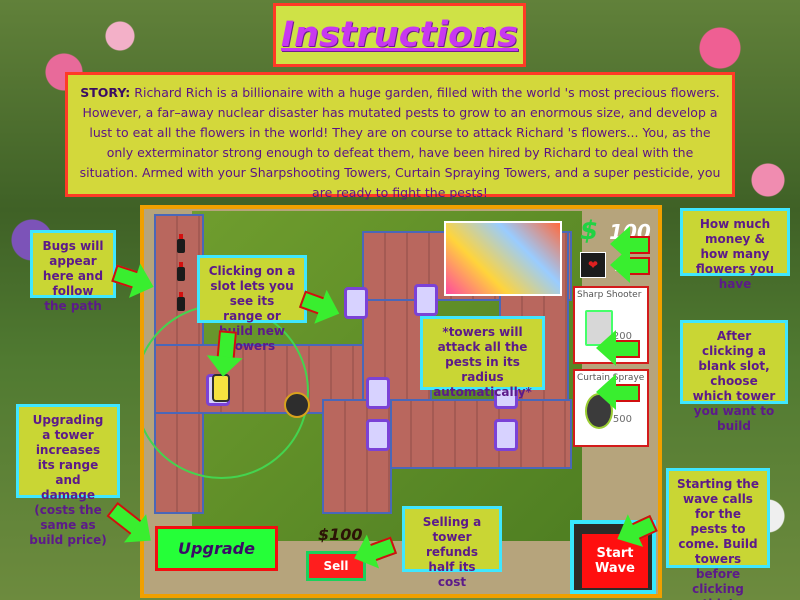 The height and width of the screenshot is (600, 800). What do you see at coordinates (503, 258) in the screenshot?
I see `flower-bouquet-image` at bounding box center [503, 258].